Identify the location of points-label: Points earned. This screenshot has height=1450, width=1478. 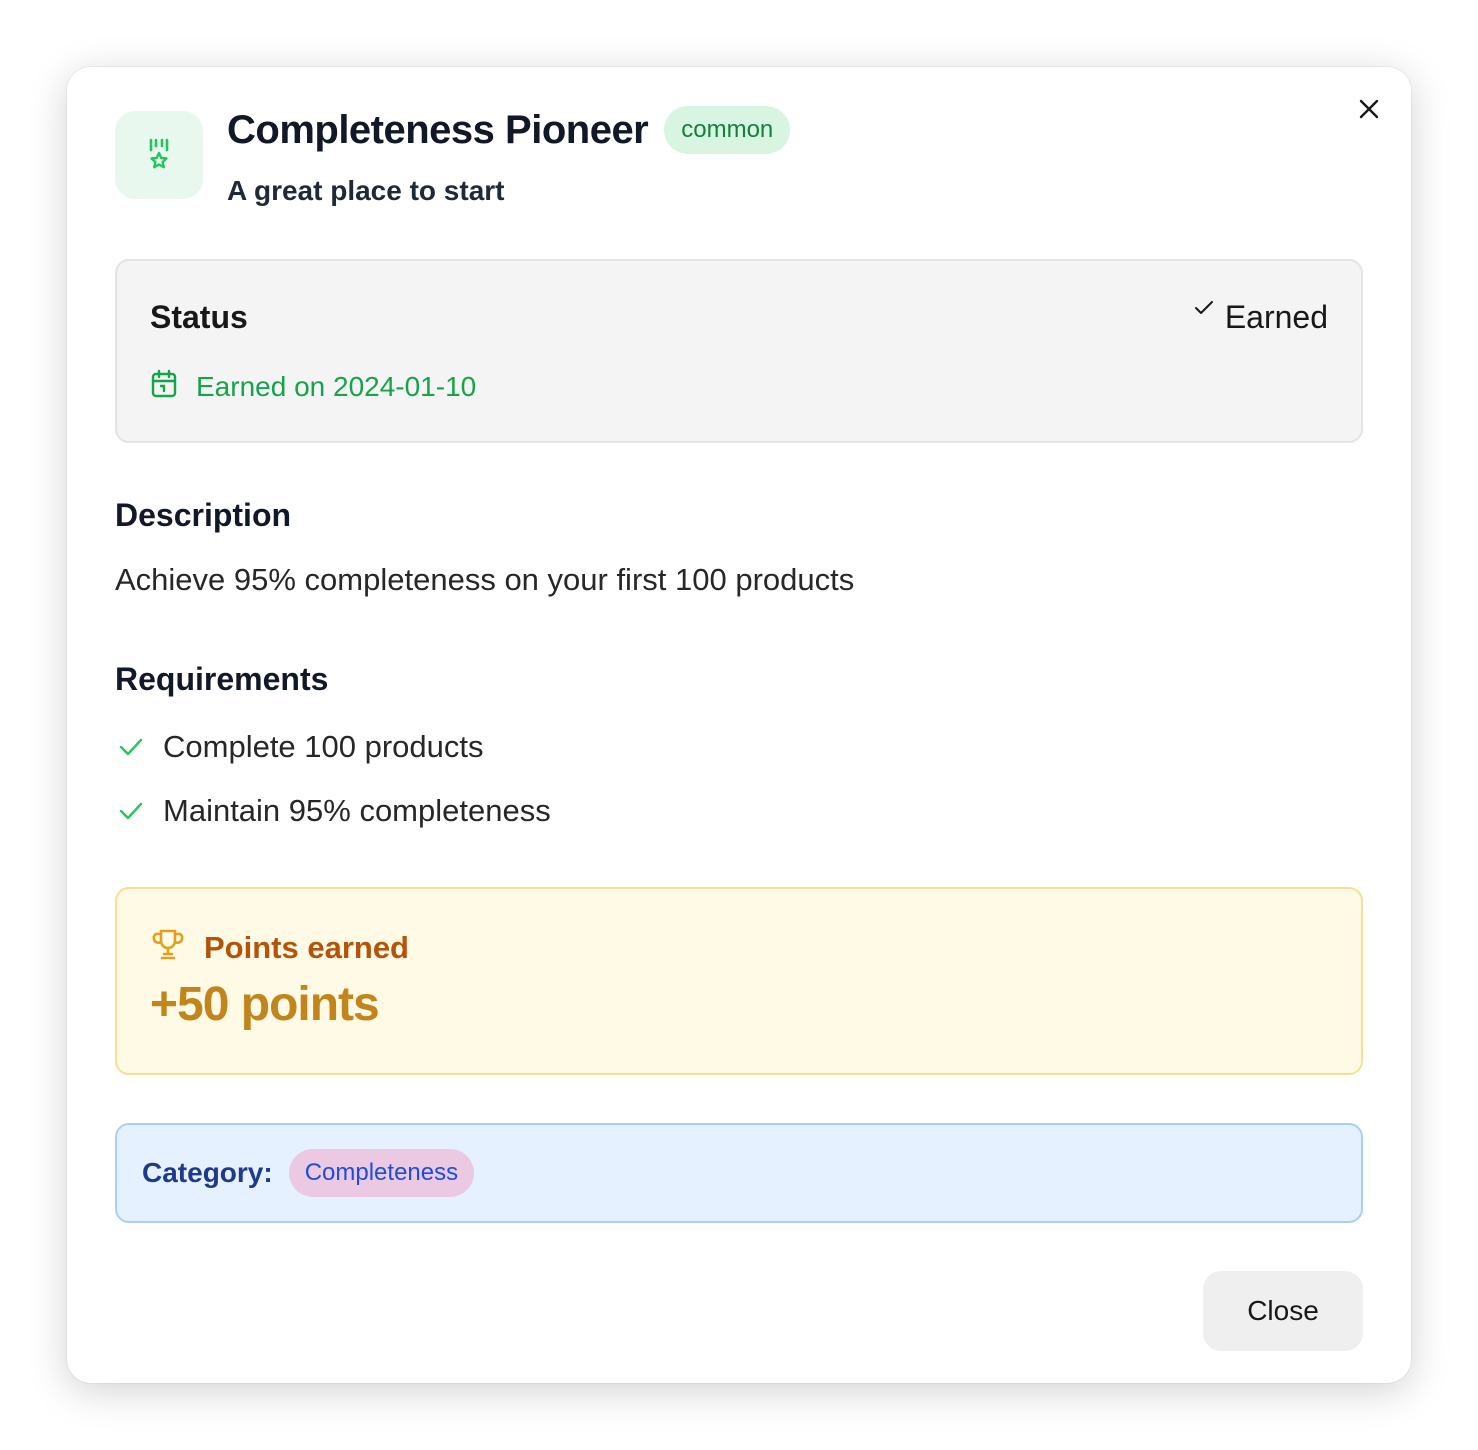
(306, 947).